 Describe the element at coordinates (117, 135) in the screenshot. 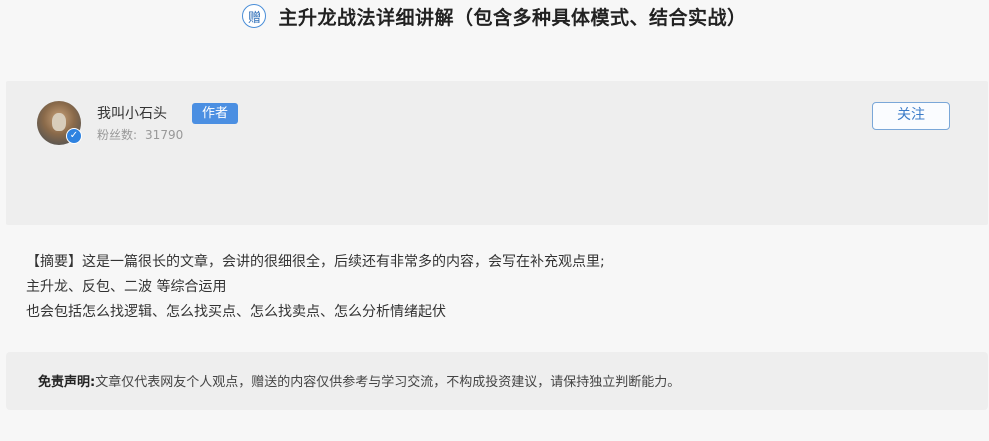

I see `fans-label: 粉丝数:` at that location.